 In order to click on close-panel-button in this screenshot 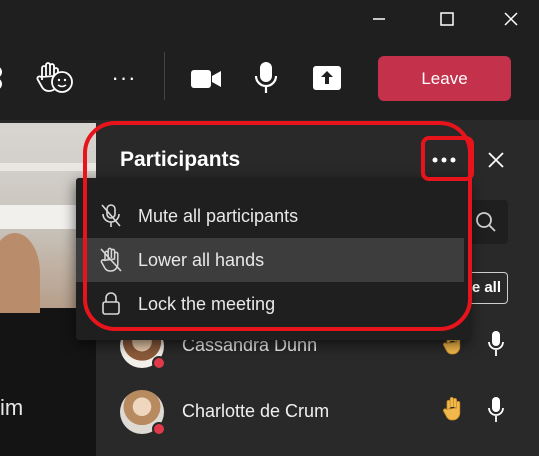, I will do `click(496, 160)`.